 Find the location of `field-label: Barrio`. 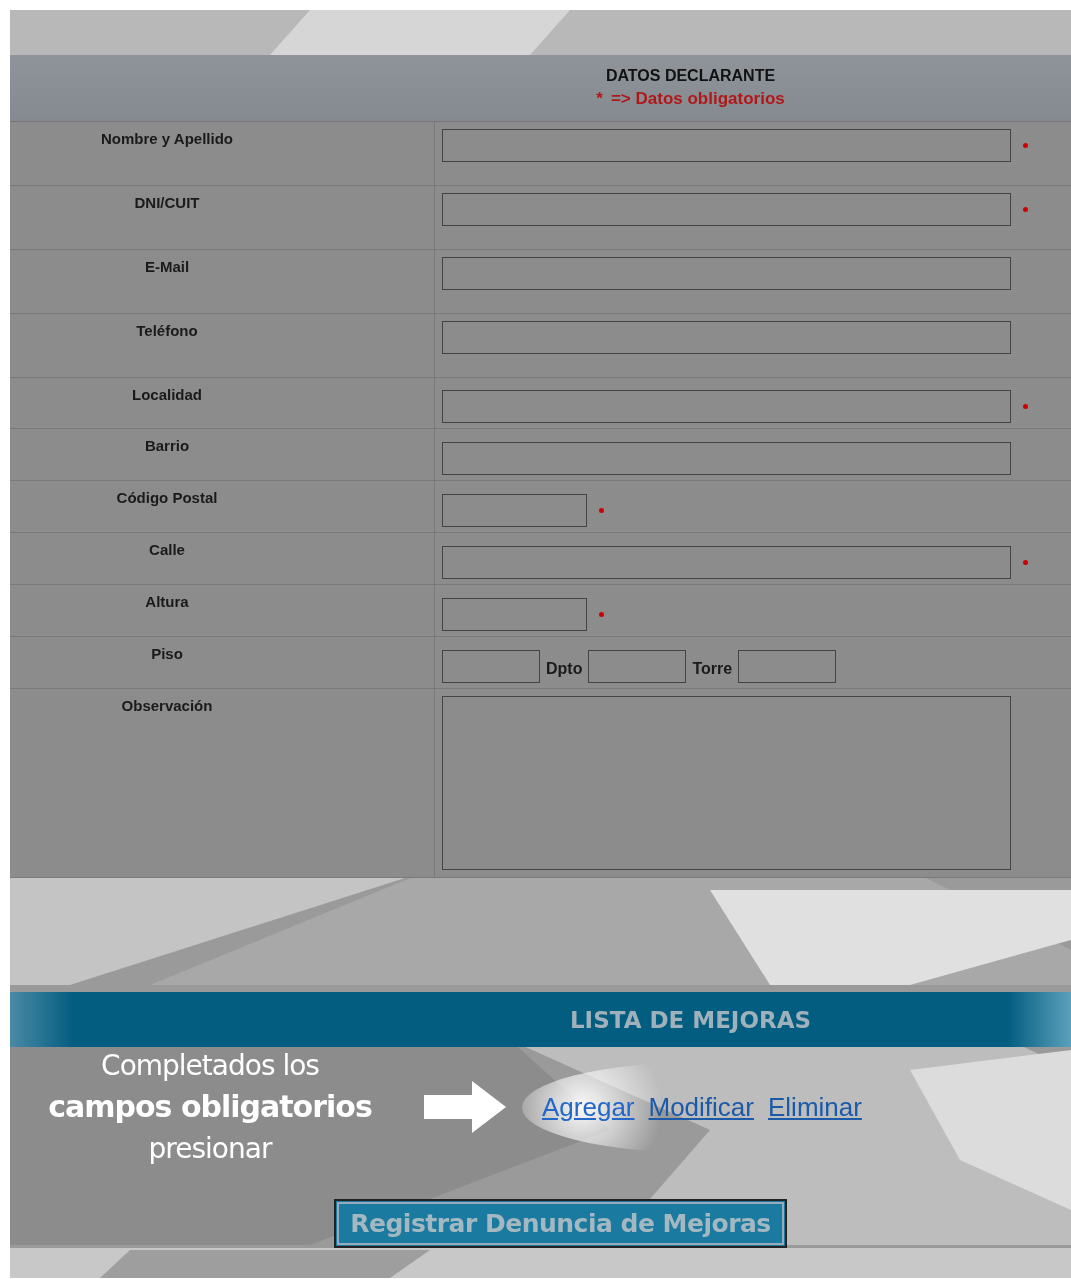

field-label: Barrio is located at coordinates (222, 454).